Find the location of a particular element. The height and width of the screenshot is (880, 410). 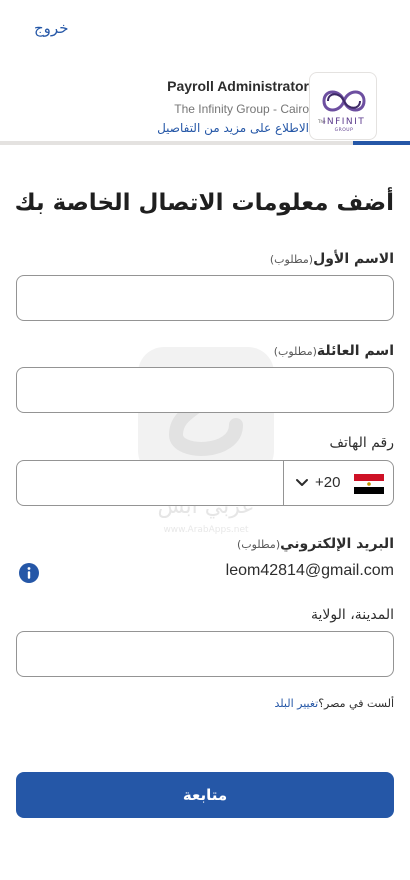

last-name-input is located at coordinates (205, 390).